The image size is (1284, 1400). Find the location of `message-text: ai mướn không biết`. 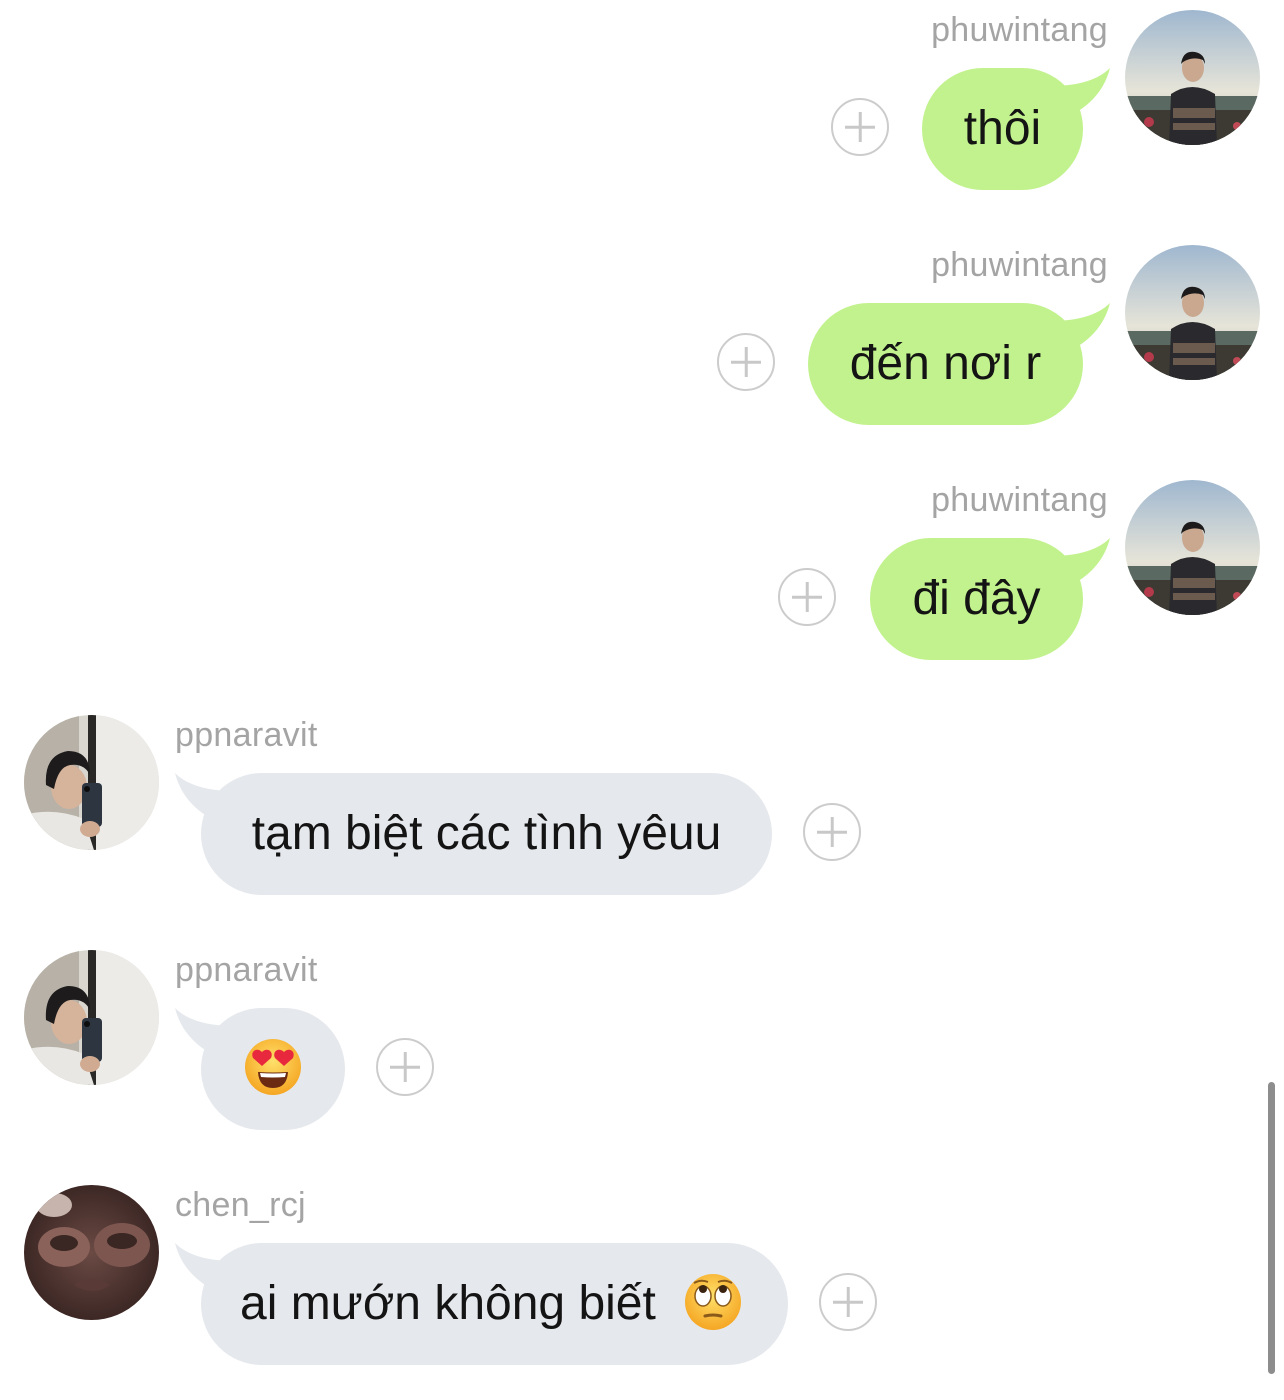

message-text: ai mướn không biết is located at coordinates (448, 1303).